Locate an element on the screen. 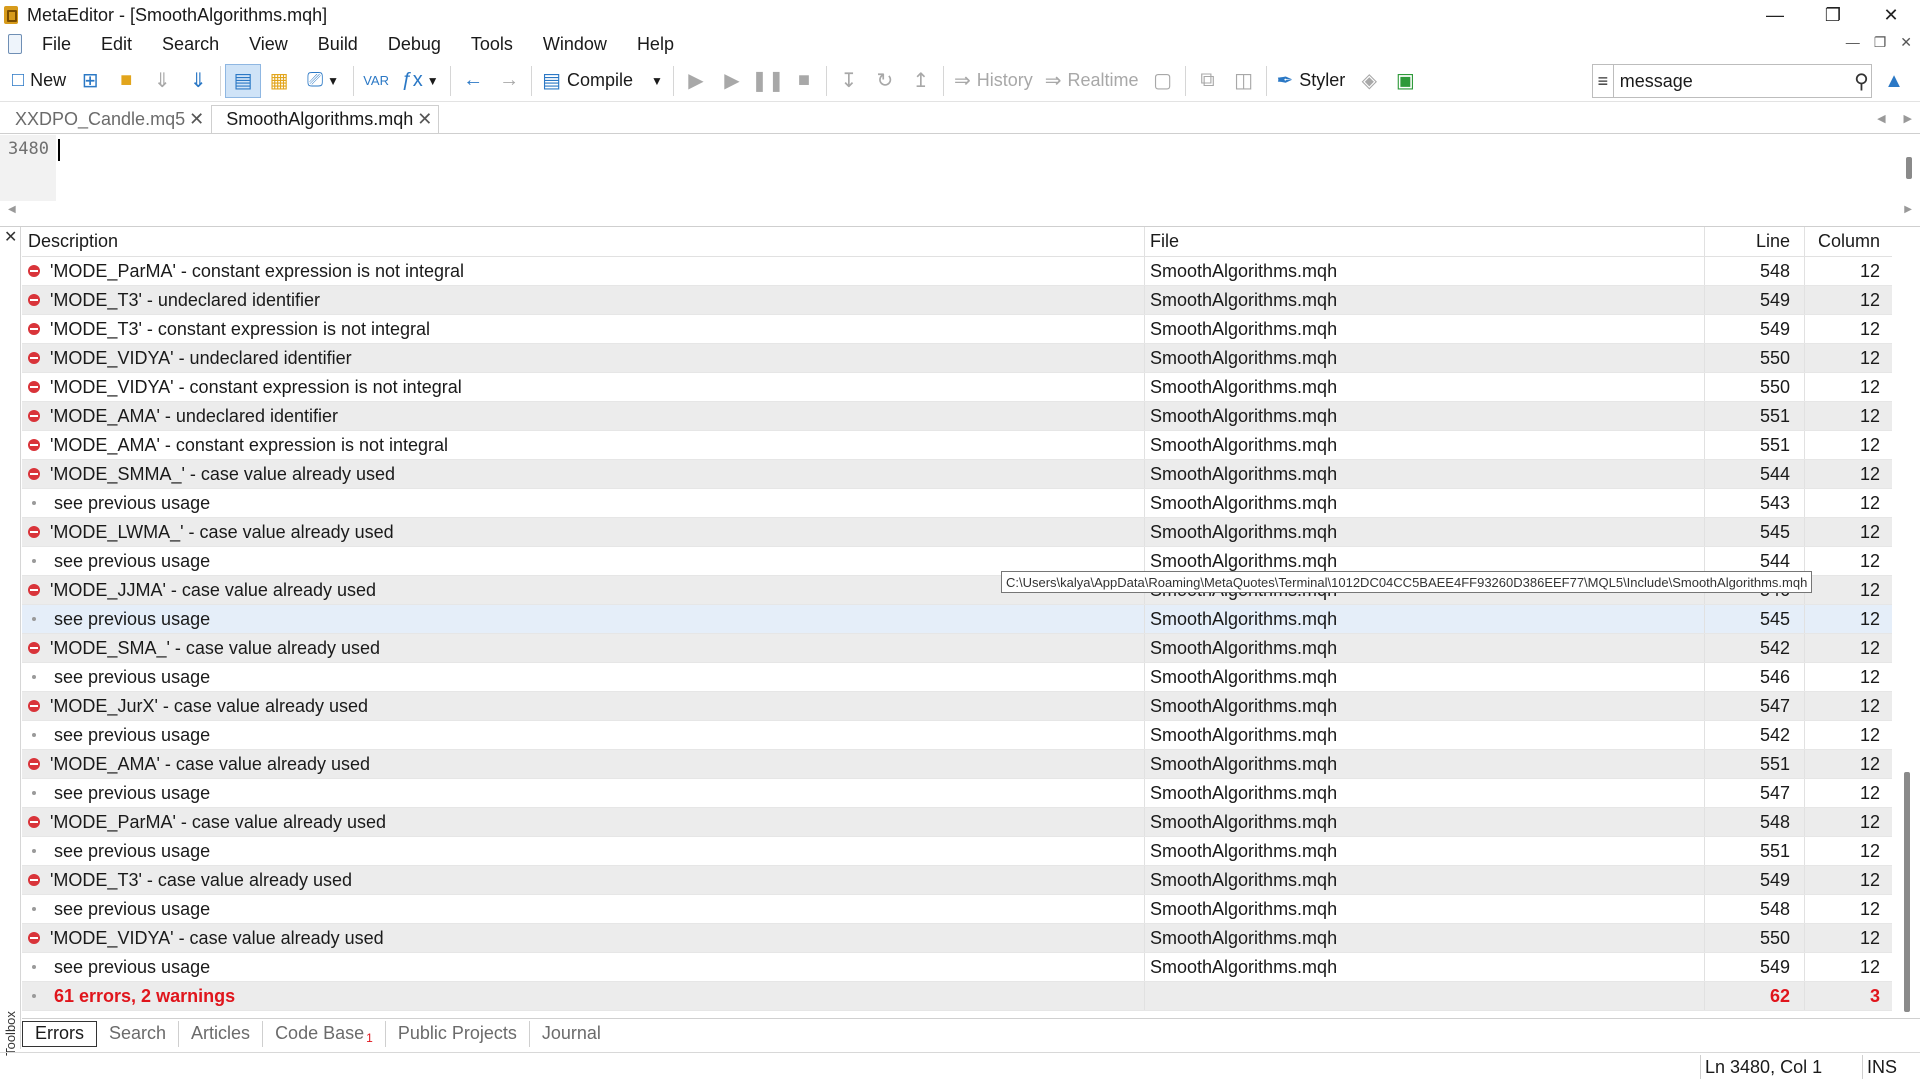  tab-public-projects: Public Projects is located at coordinates (458, 1033).